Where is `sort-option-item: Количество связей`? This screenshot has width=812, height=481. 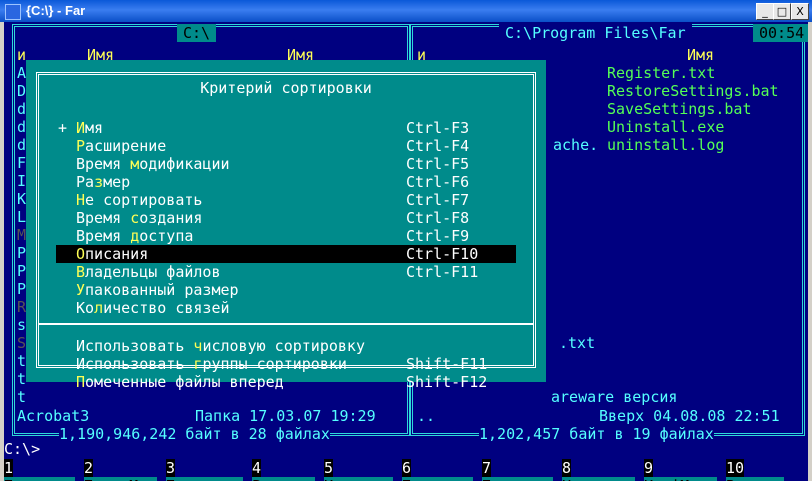 sort-option-item: Количество связей is located at coordinates (291, 308).